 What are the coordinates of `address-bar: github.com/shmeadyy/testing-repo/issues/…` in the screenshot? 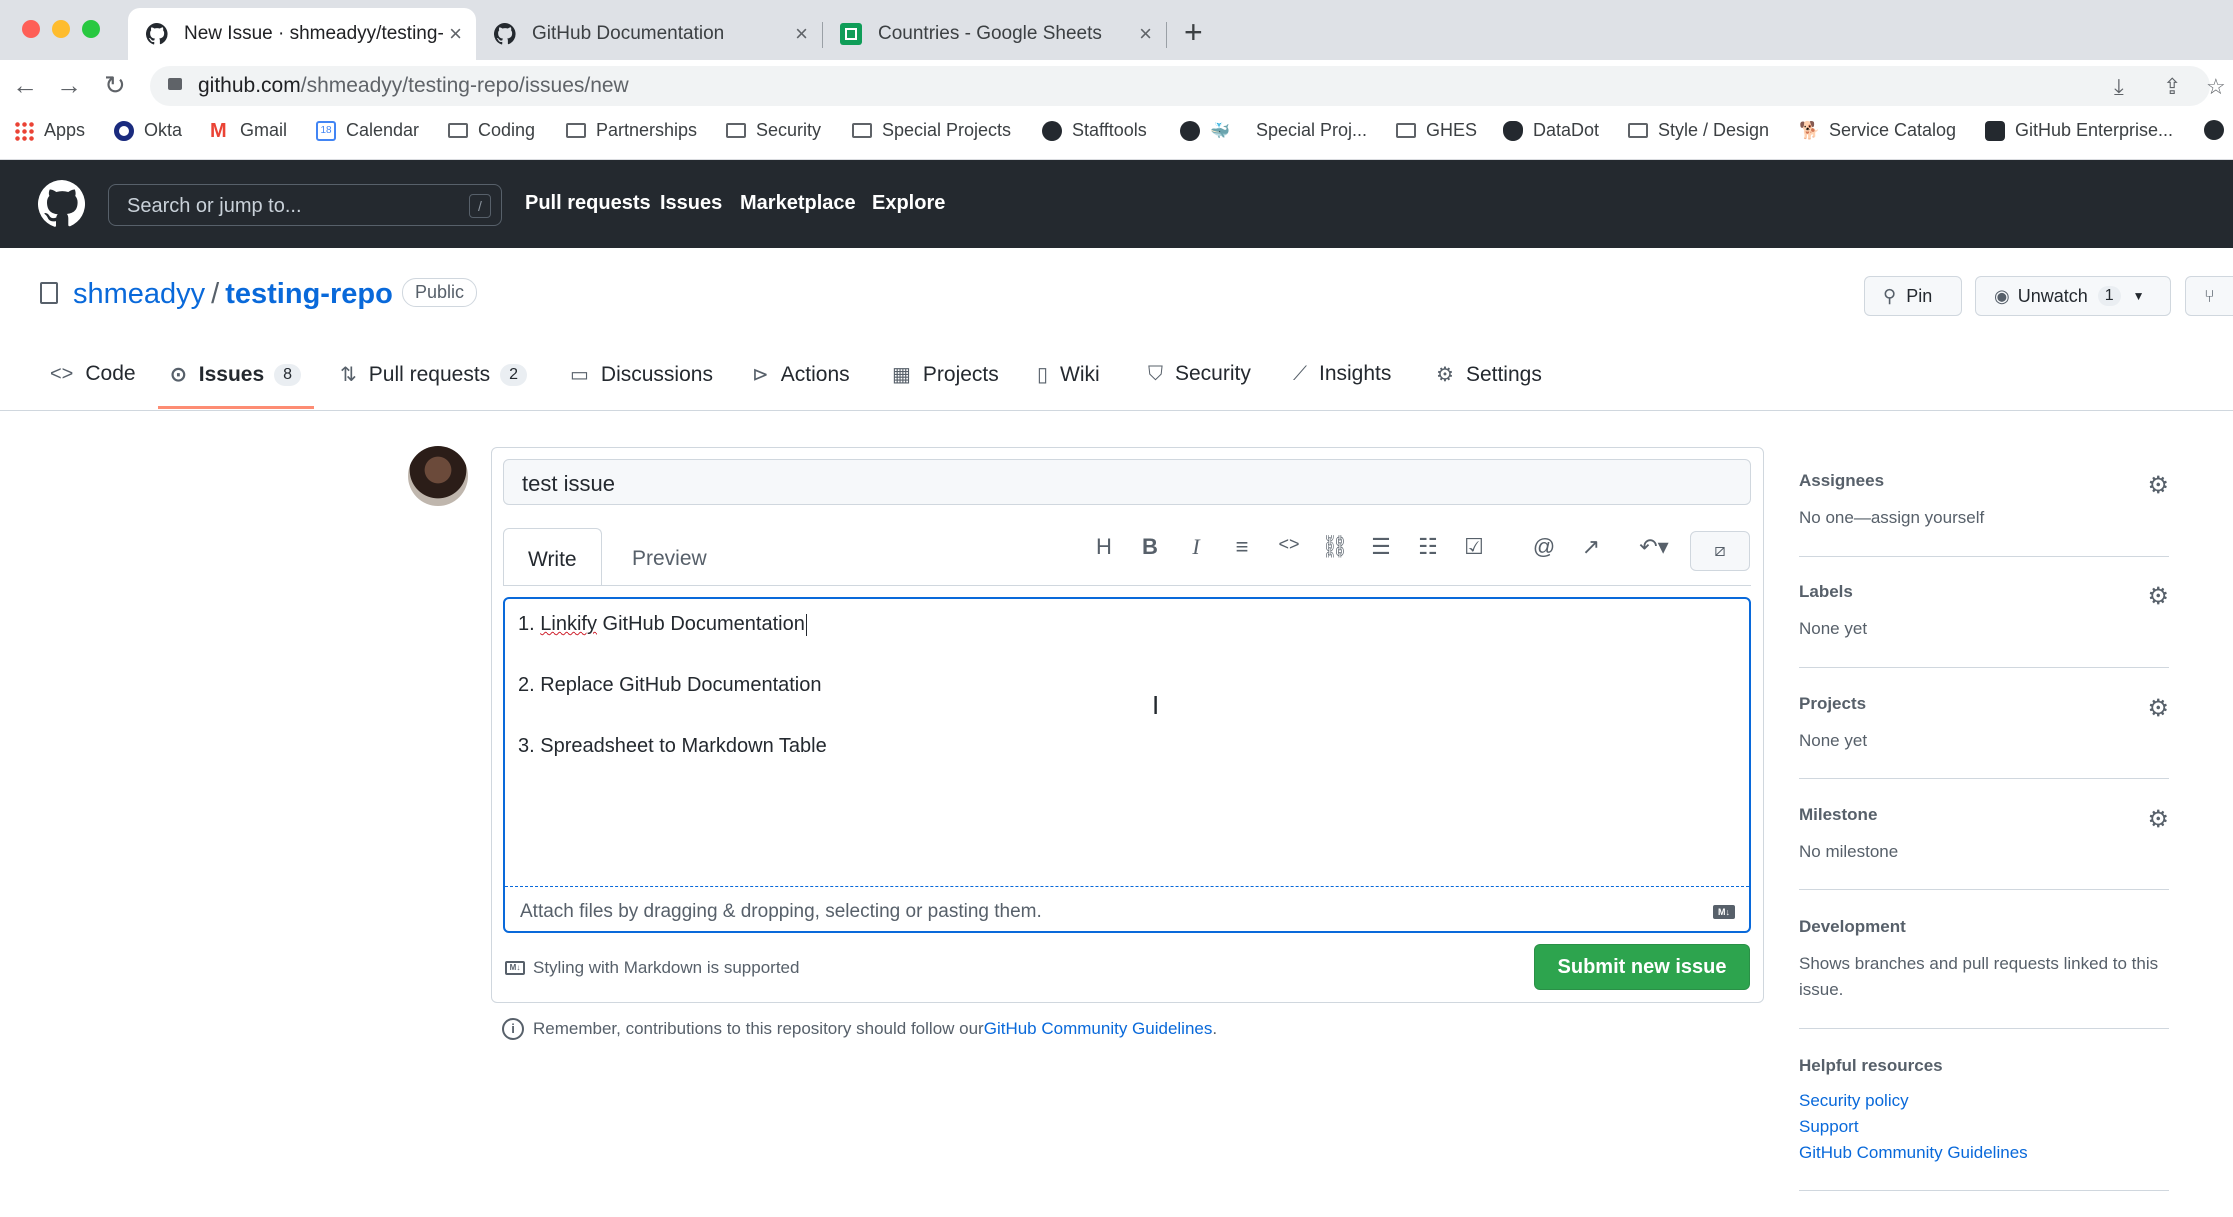 It's located at (1180, 86).